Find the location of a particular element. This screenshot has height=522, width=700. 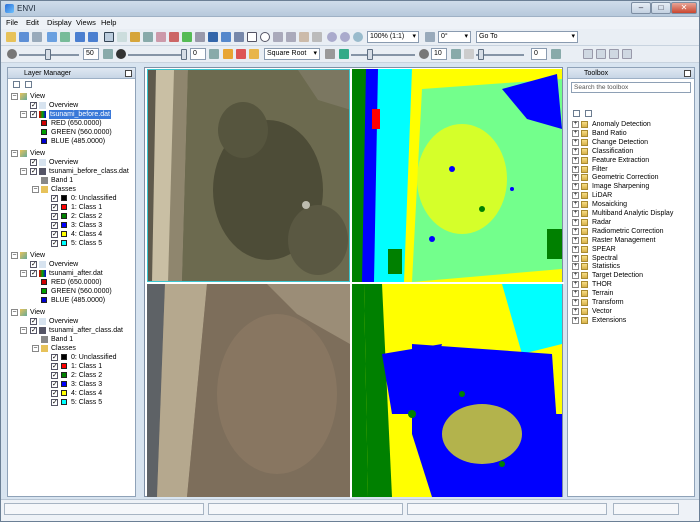

toolbox-item: + Extensions is located at coordinates (631, 320).